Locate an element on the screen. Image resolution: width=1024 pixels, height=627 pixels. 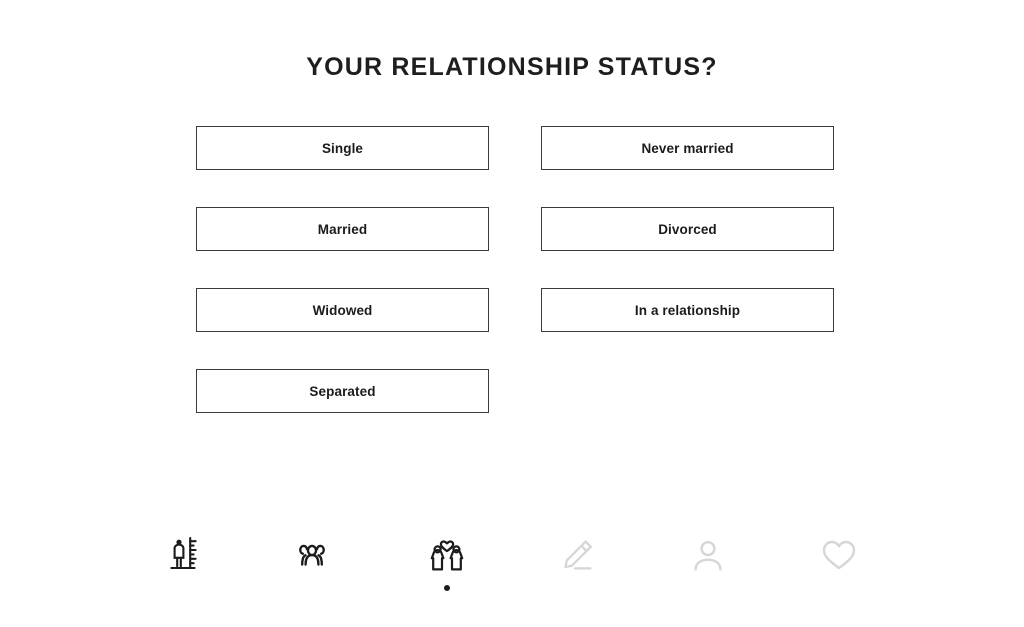
person-icon is located at coordinates (708, 555).